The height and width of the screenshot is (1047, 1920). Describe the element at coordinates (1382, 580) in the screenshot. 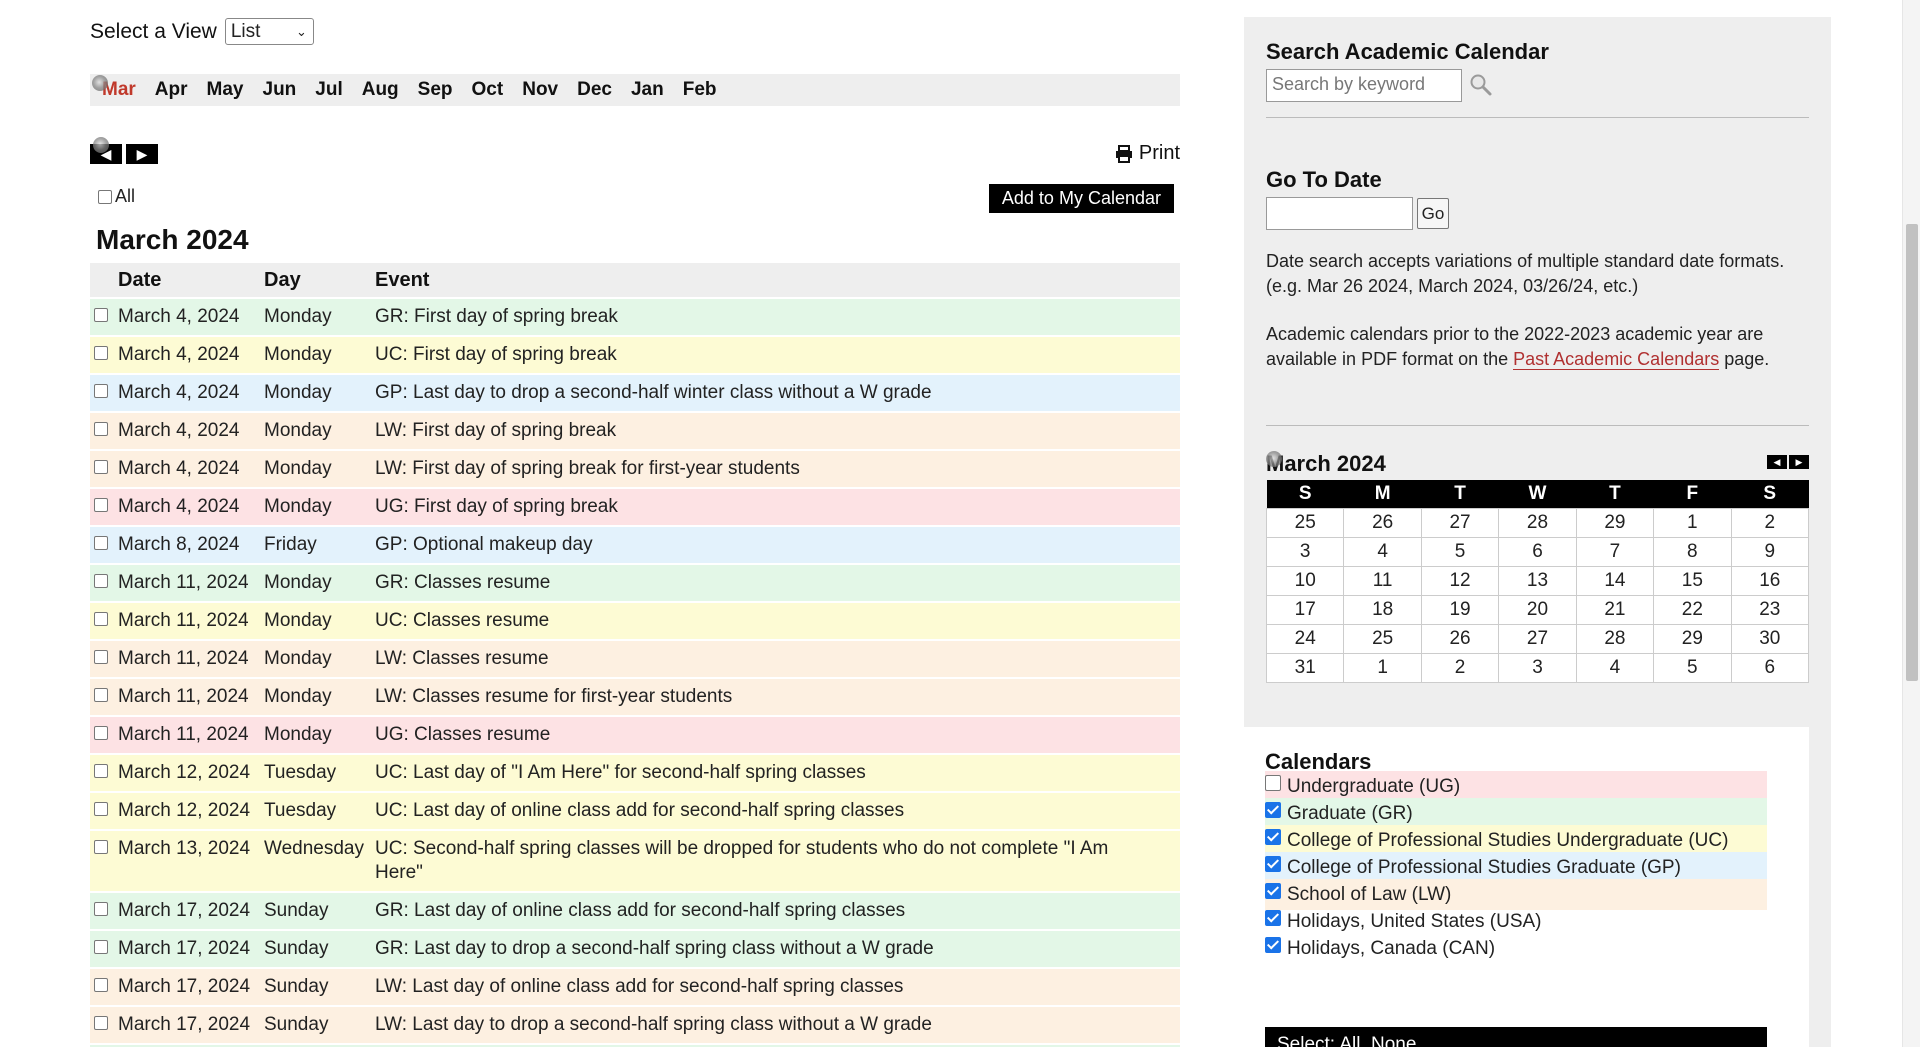

I see `mini-calendar-day: 11` at that location.